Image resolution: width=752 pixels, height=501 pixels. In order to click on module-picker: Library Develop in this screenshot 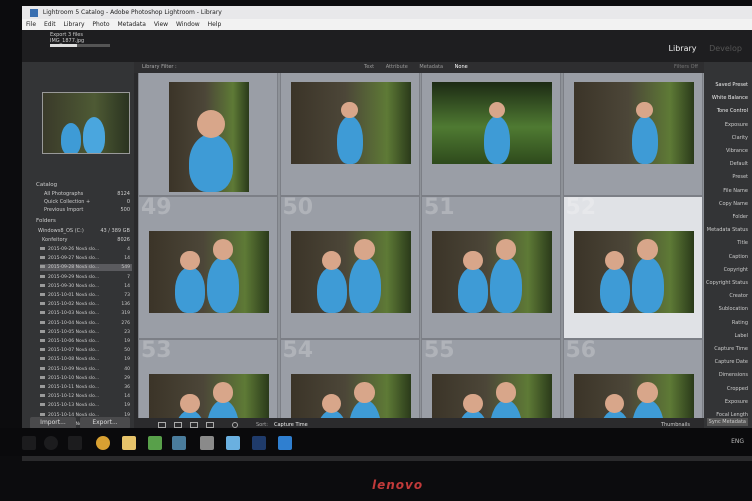, I will do `click(705, 48)`.